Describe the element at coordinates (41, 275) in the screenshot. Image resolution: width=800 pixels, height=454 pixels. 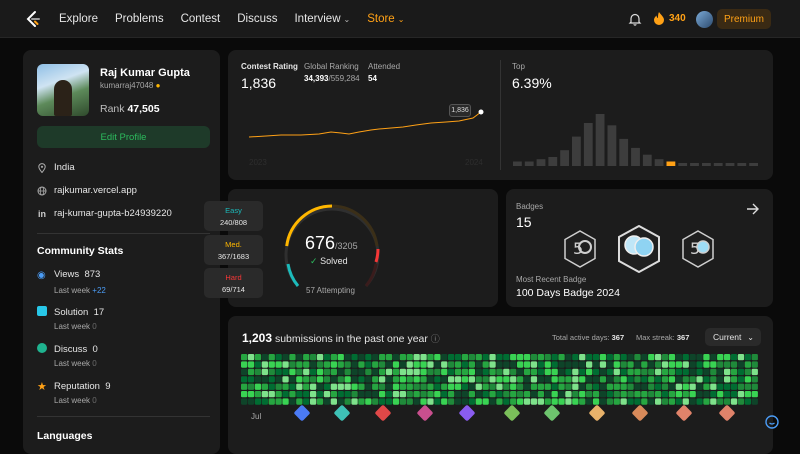
I see `eye-icon: ◉` at that location.